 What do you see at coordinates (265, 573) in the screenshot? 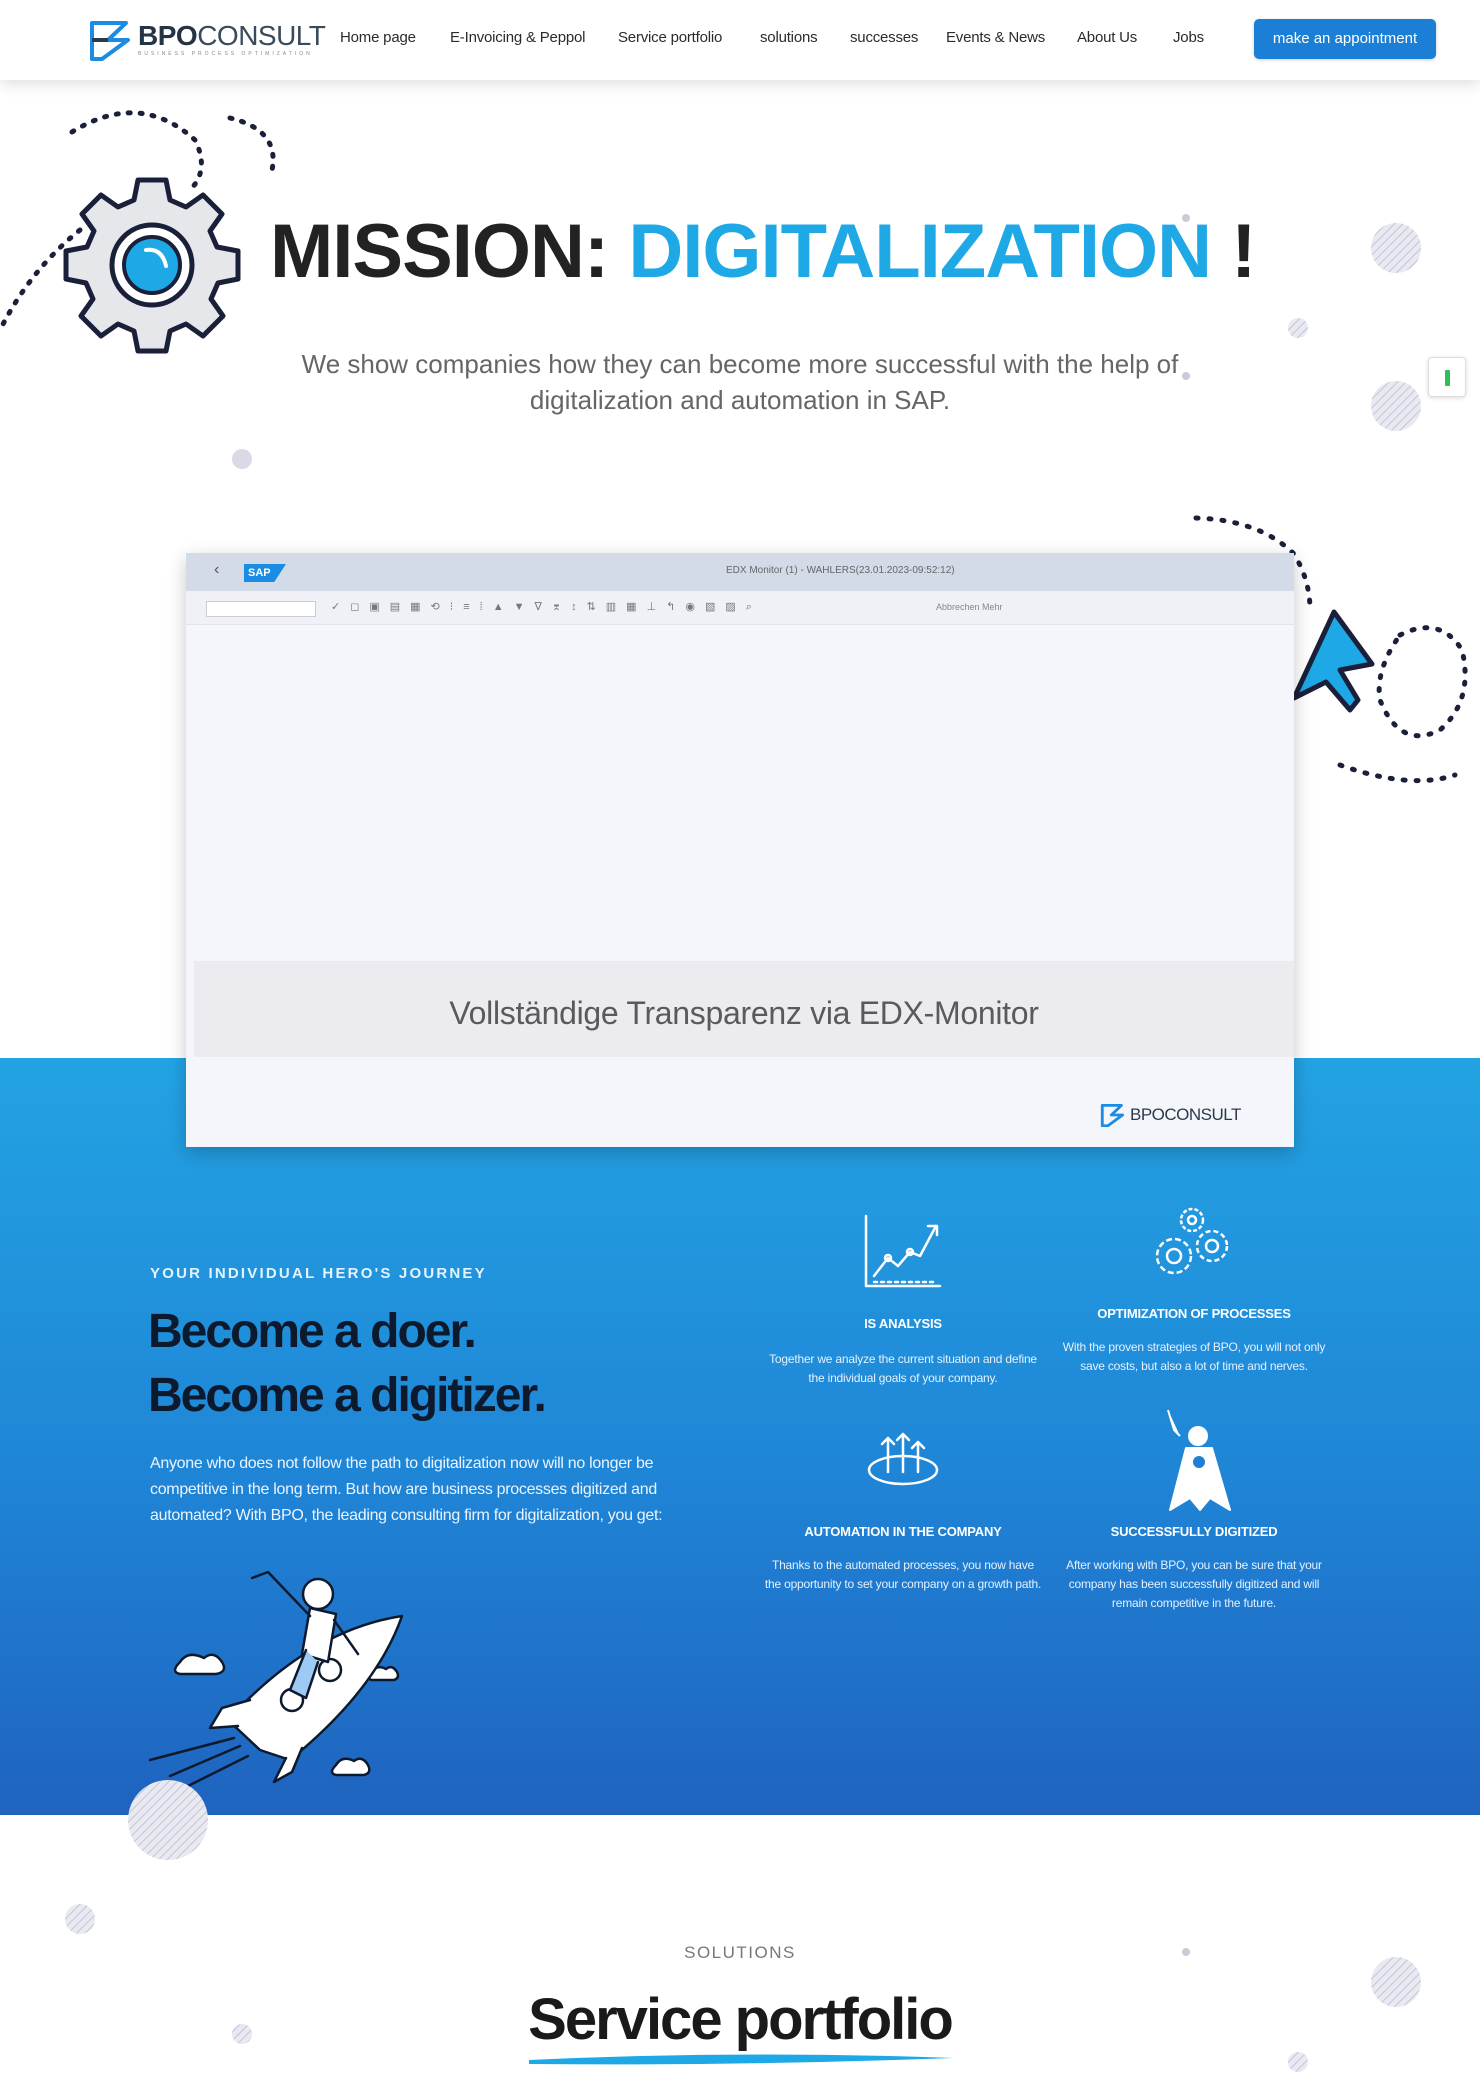
I see `sap-logo: SAP` at bounding box center [265, 573].